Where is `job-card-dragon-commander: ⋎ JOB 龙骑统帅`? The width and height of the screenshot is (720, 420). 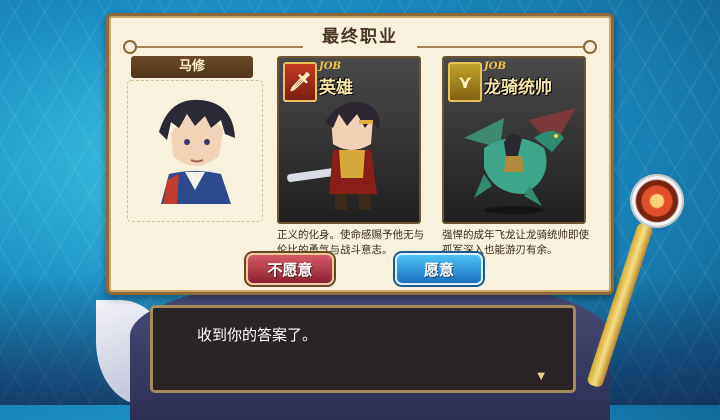 job-card-dragon-commander: ⋎ JOB 龙骑统帅 is located at coordinates (514, 140).